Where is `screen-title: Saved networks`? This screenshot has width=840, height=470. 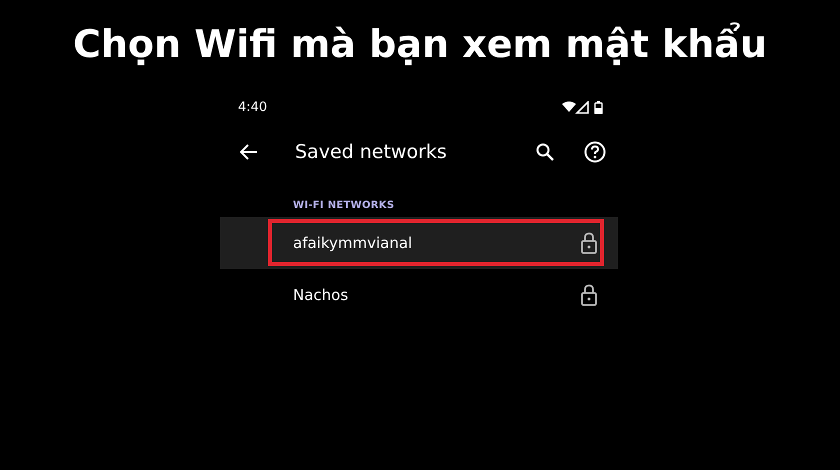
screen-title: Saved networks is located at coordinates (371, 152).